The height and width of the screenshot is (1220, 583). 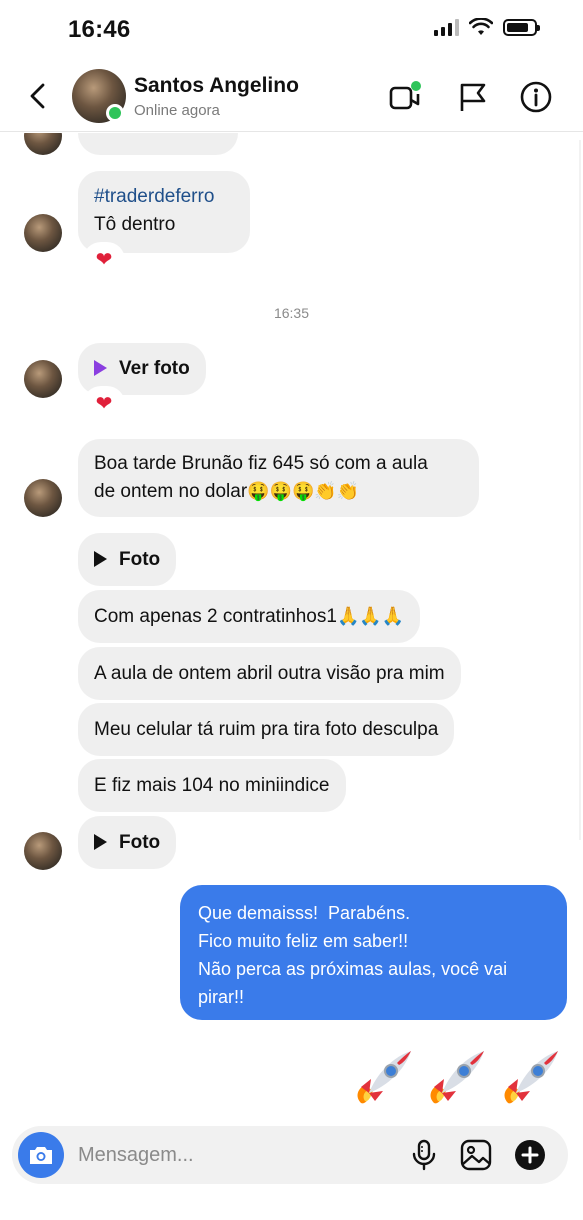 I want to click on message-bubble, so click(x=158, y=144).